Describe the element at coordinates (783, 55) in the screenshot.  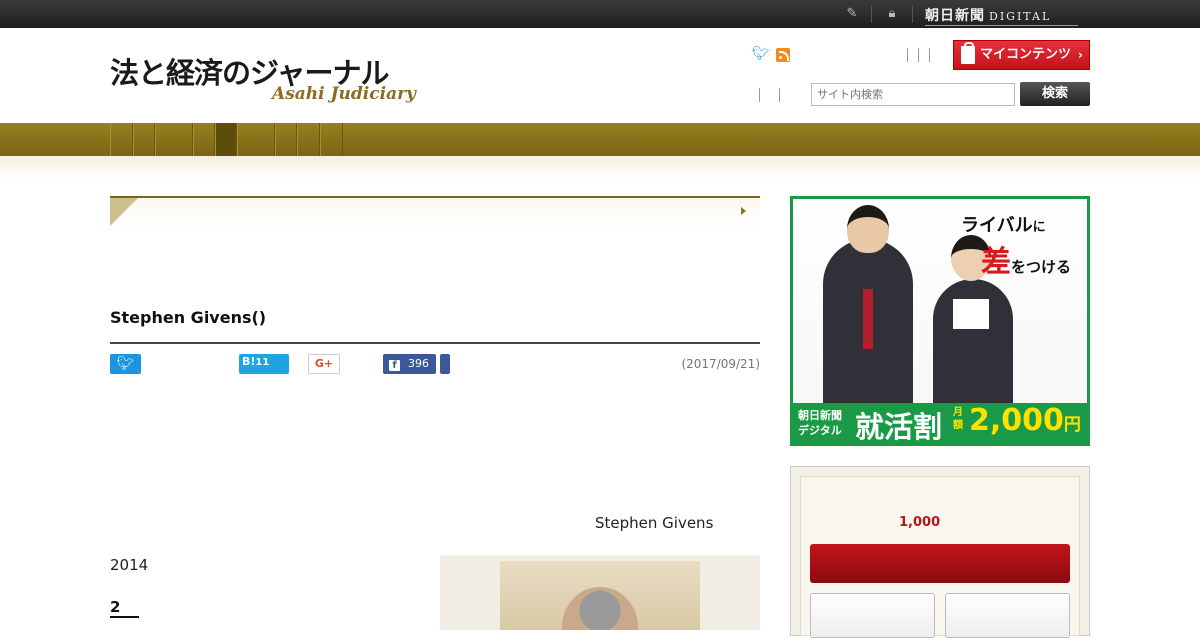
I see `rss-icon` at that location.